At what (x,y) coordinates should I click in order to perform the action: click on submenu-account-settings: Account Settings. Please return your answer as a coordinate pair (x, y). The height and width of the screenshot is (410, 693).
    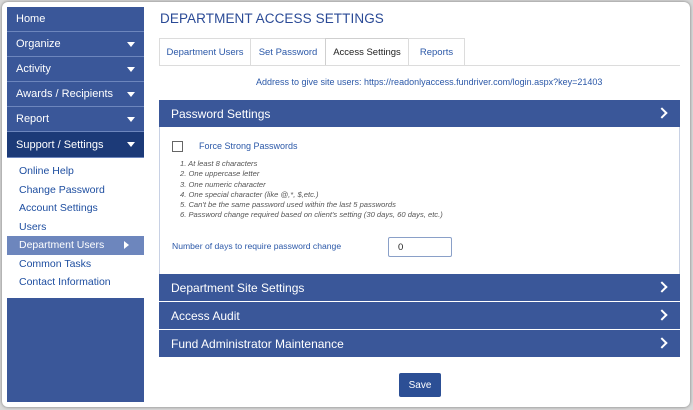
    Looking at the image, I should click on (75, 208).